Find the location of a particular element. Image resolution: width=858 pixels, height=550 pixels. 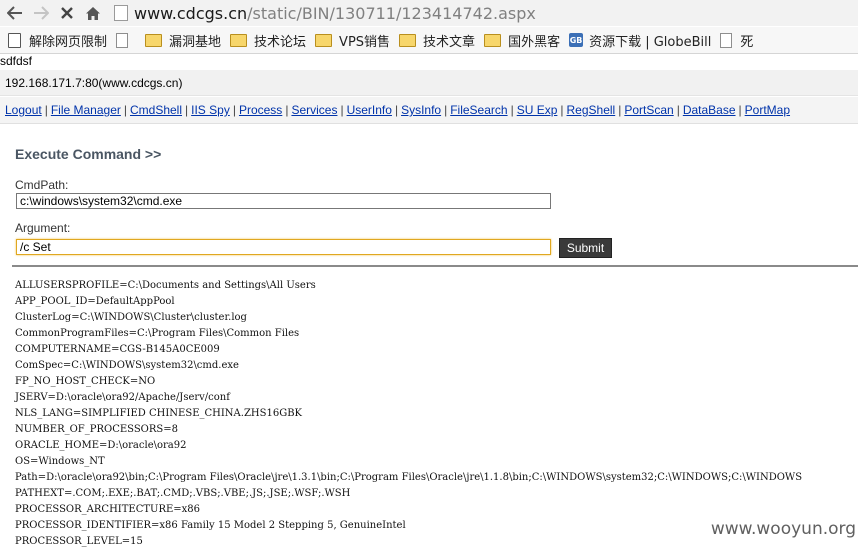

top-text: sdfdsf is located at coordinates (16, 61).